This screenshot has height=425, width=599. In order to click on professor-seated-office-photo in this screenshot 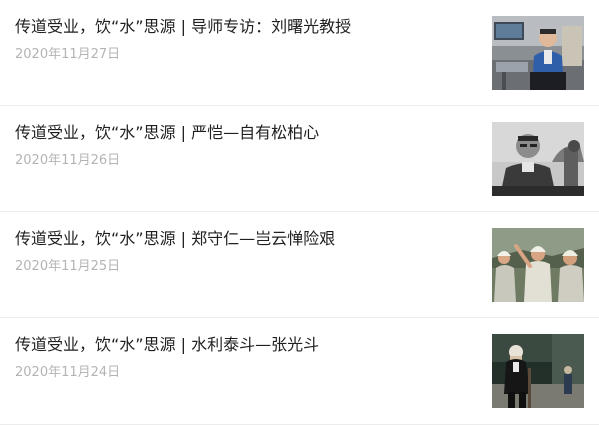, I will do `click(538, 53)`.